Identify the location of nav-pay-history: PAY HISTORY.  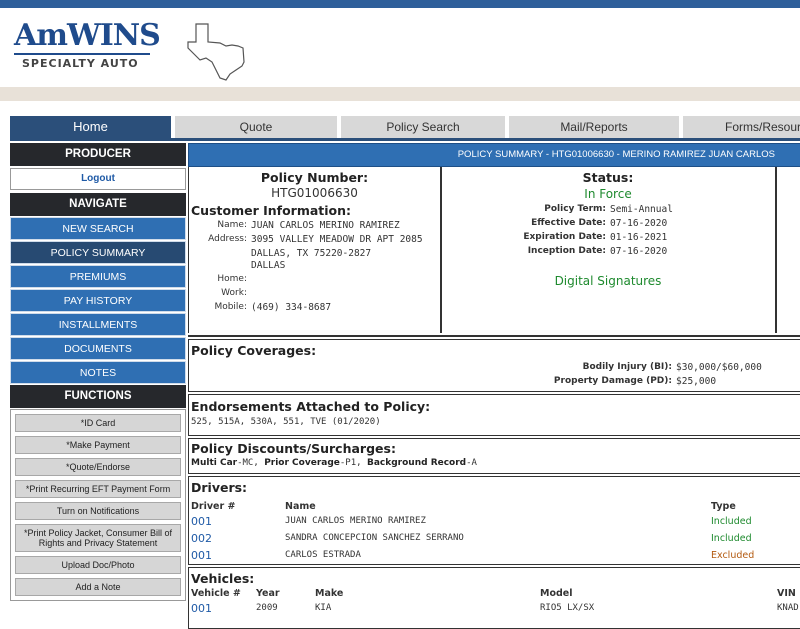
(98, 300).